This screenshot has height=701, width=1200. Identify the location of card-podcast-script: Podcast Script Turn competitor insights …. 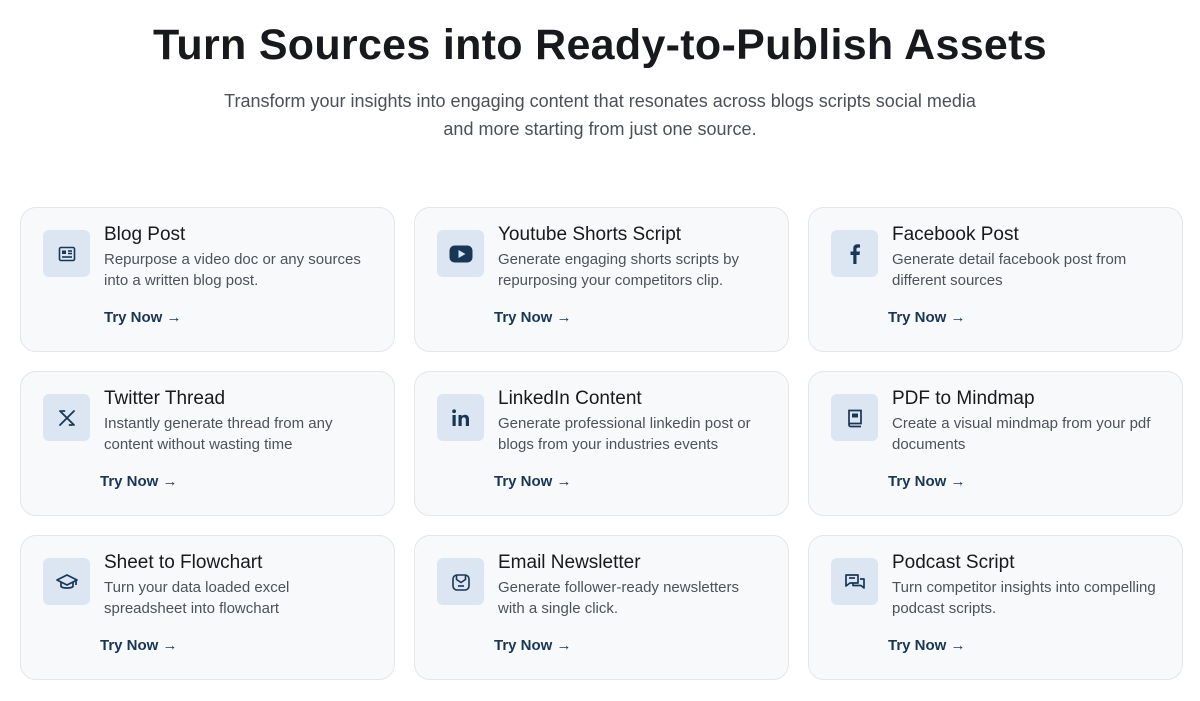
(995, 607).